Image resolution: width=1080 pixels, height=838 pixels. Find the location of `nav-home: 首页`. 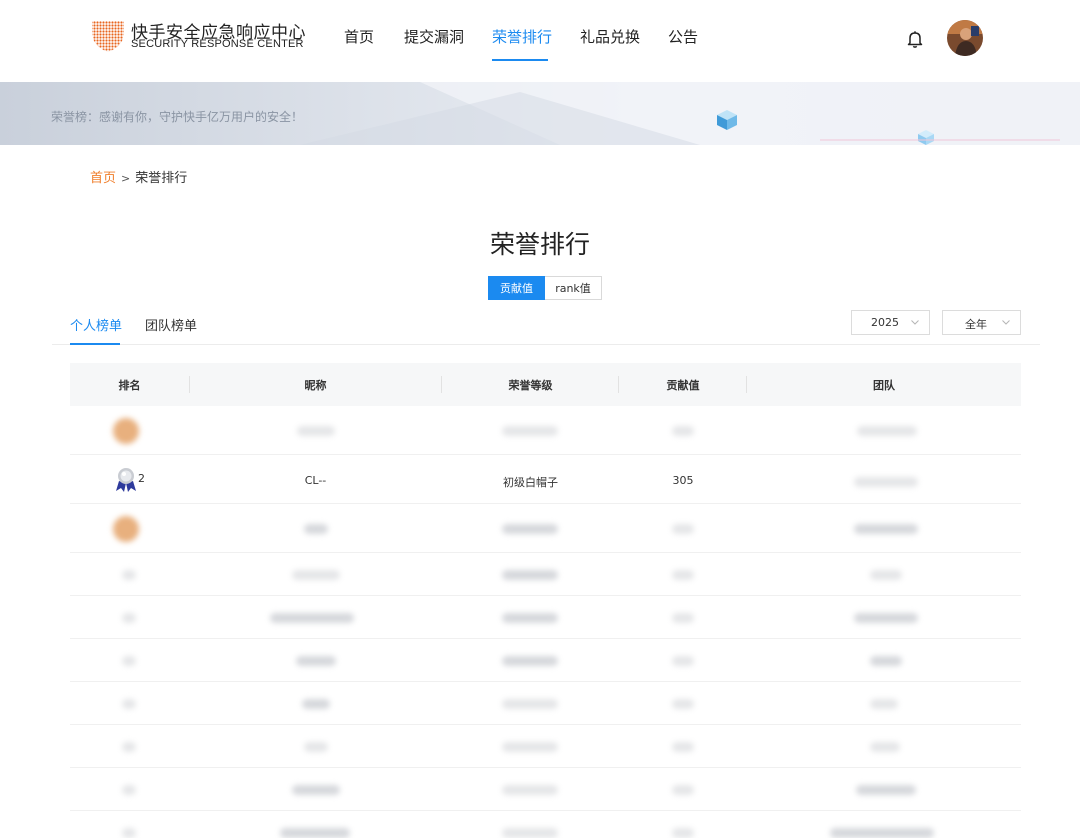

nav-home: 首页 is located at coordinates (359, 36).